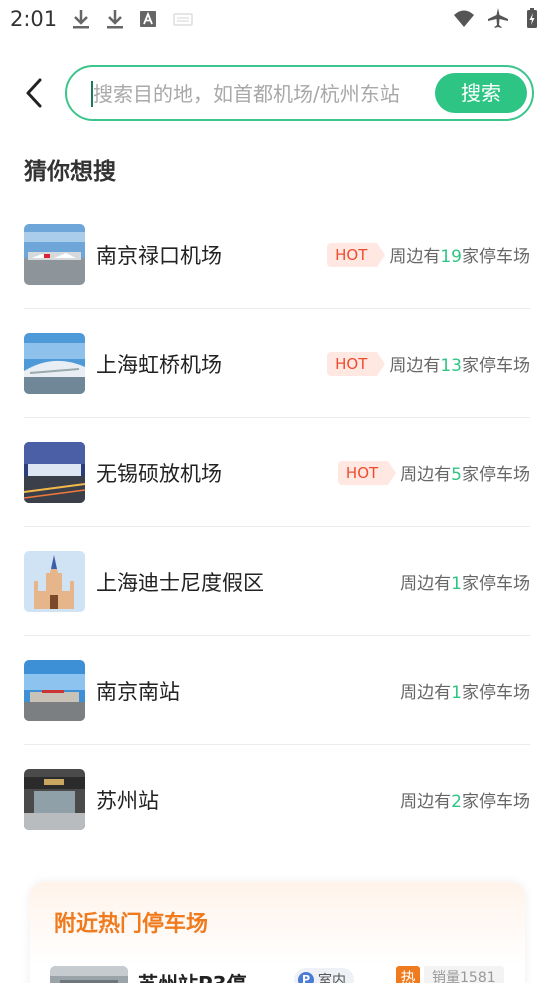 The image size is (553, 983). What do you see at coordinates (89, 974) in the screenshot?
I see `parking-thumbnail` at bounding box center [89, 974].